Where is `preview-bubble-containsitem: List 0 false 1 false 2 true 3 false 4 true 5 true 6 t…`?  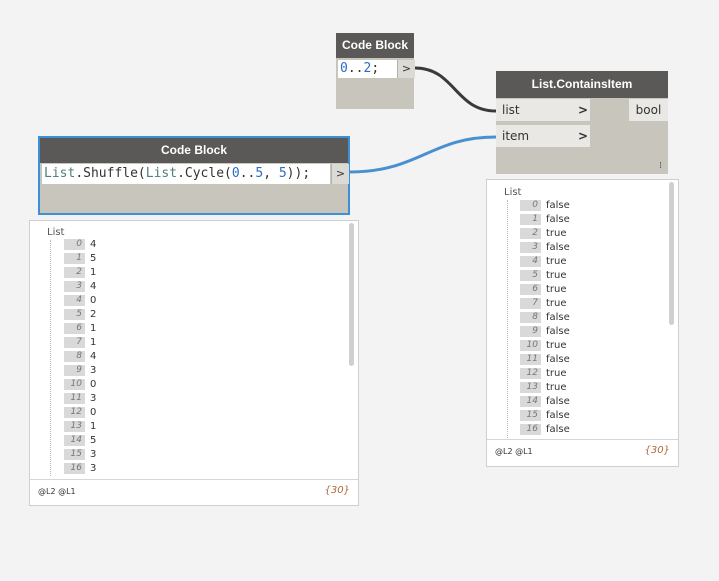 preview-bubble-containsitem: List 0 false 1 false 2 true 3 false 4 true 5 true 6 t… is located at coordinates (582, 323).